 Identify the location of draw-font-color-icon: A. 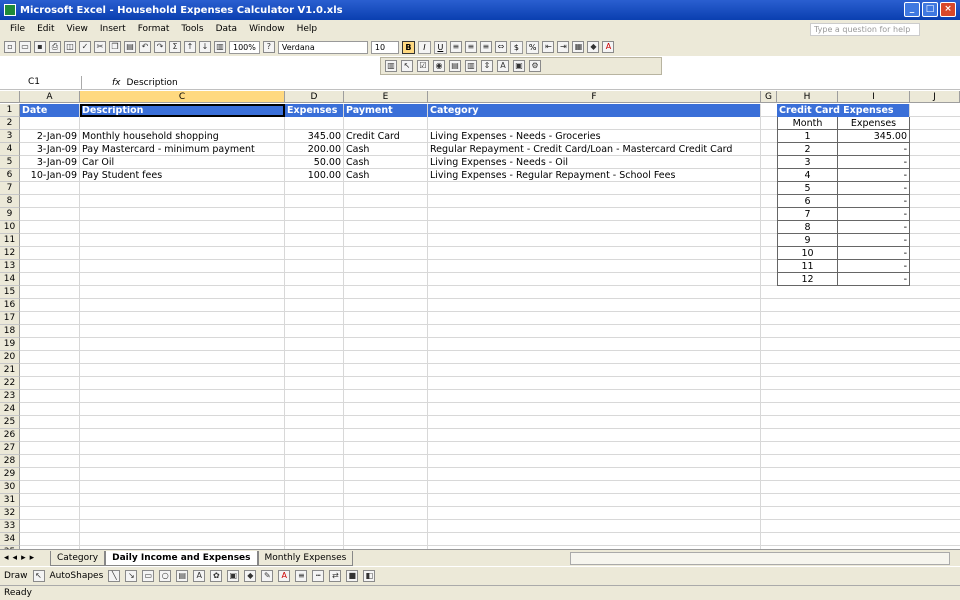
(284, 576).